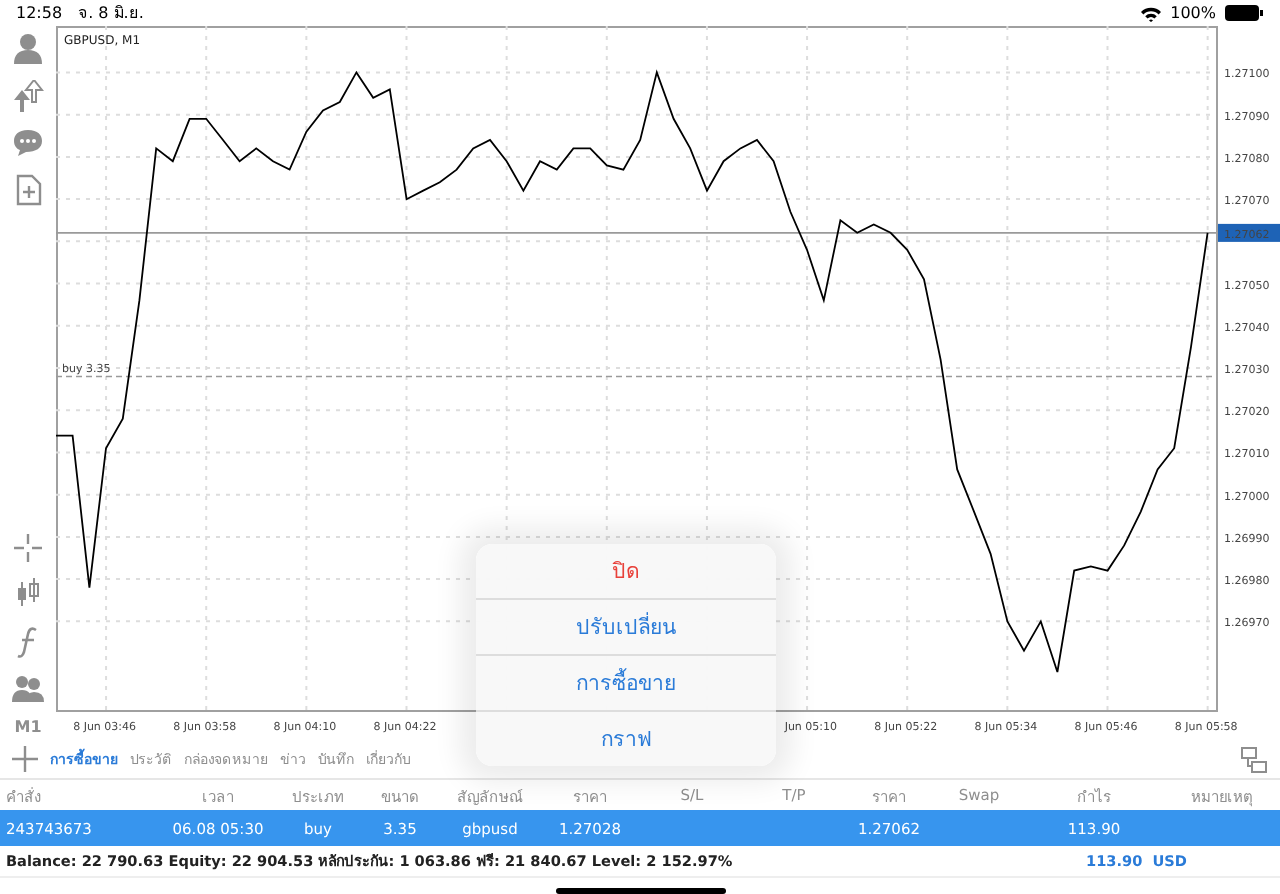 This screenshot has height=894, width=1280. I want to click on timeframe-label: M1, so click(28, 727).